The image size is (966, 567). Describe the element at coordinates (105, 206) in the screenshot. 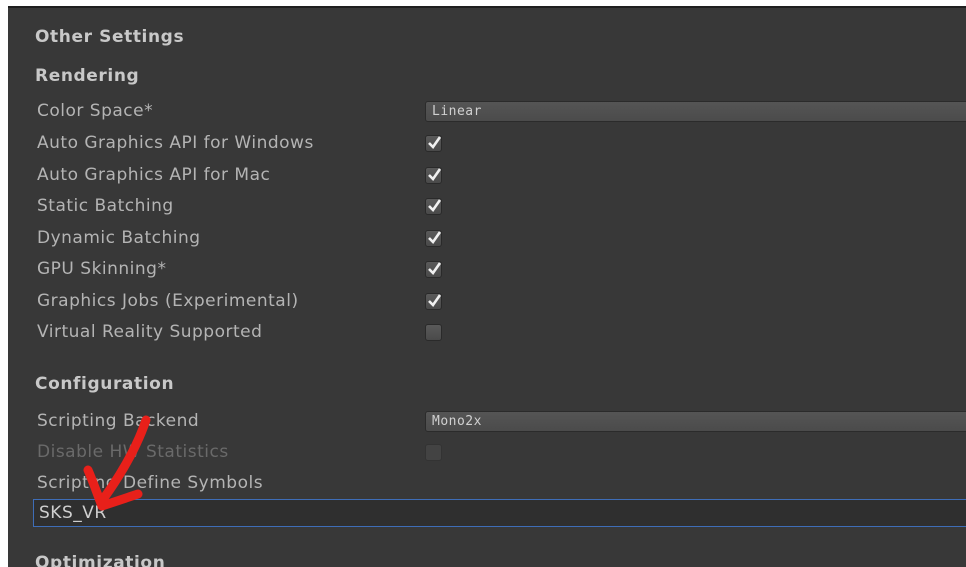

I see `static-batching-label: Static Batching` at that location.